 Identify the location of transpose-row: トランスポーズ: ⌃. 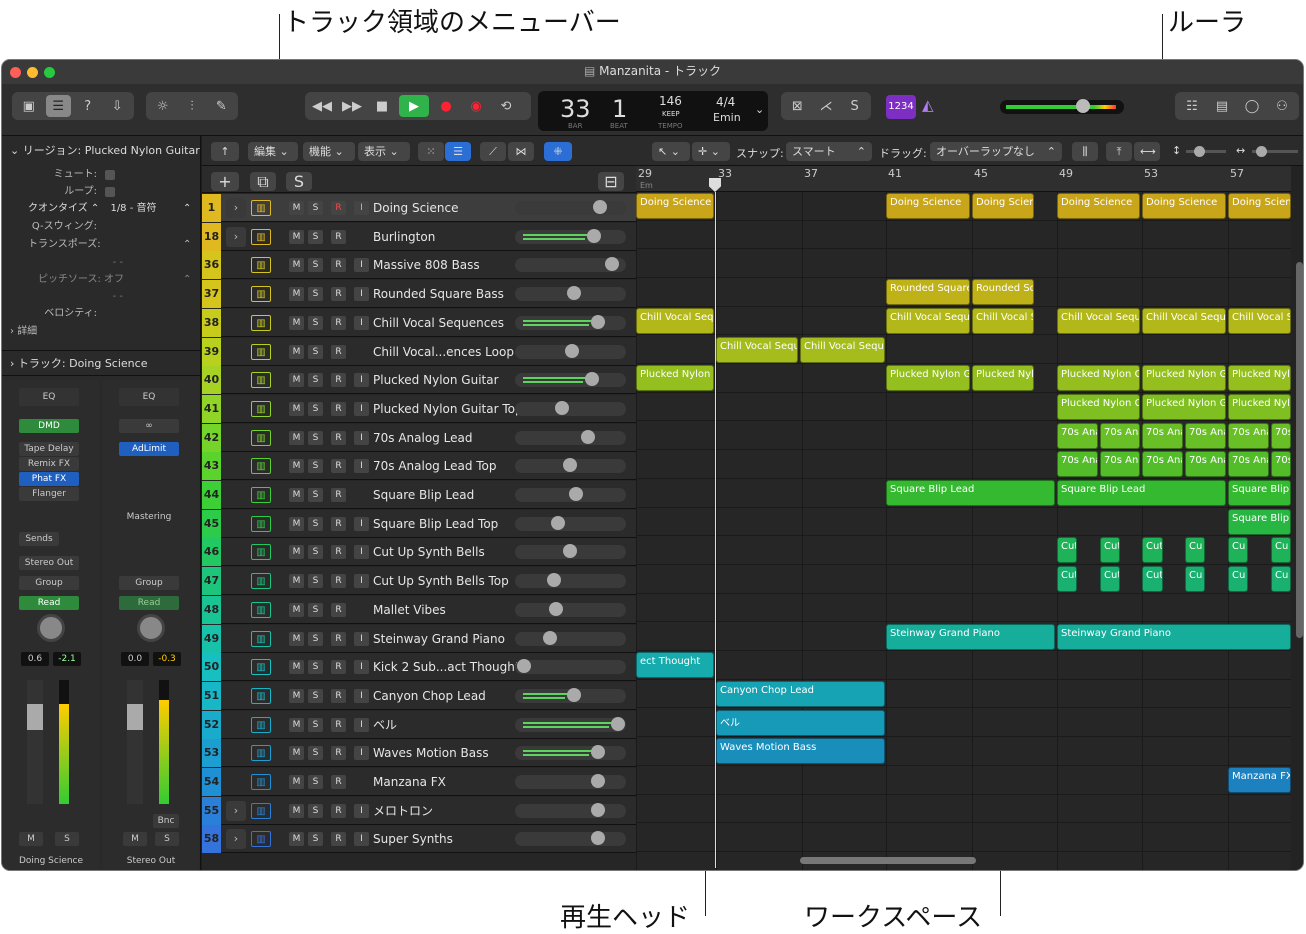
(101, 245).